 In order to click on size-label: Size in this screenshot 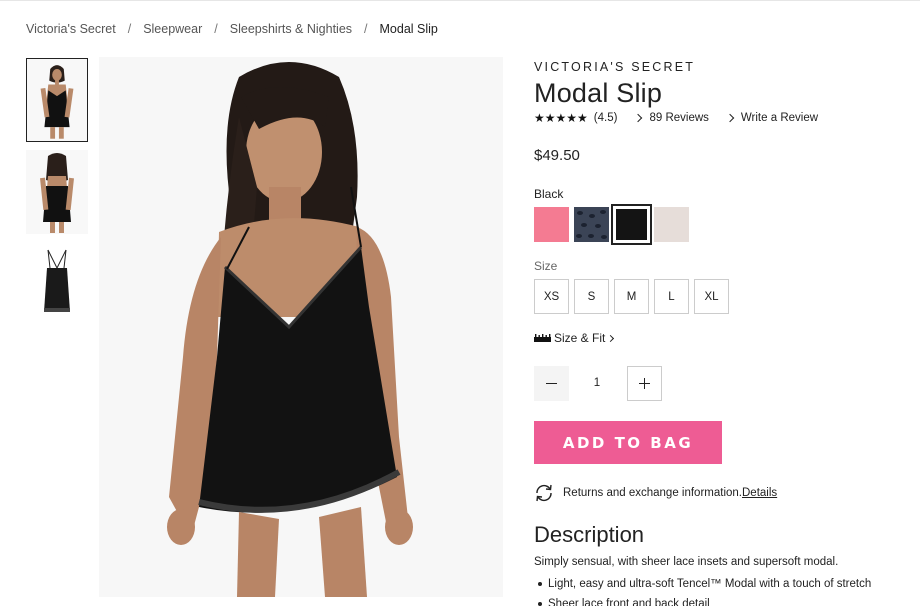, I will do `click(546, 266)`.